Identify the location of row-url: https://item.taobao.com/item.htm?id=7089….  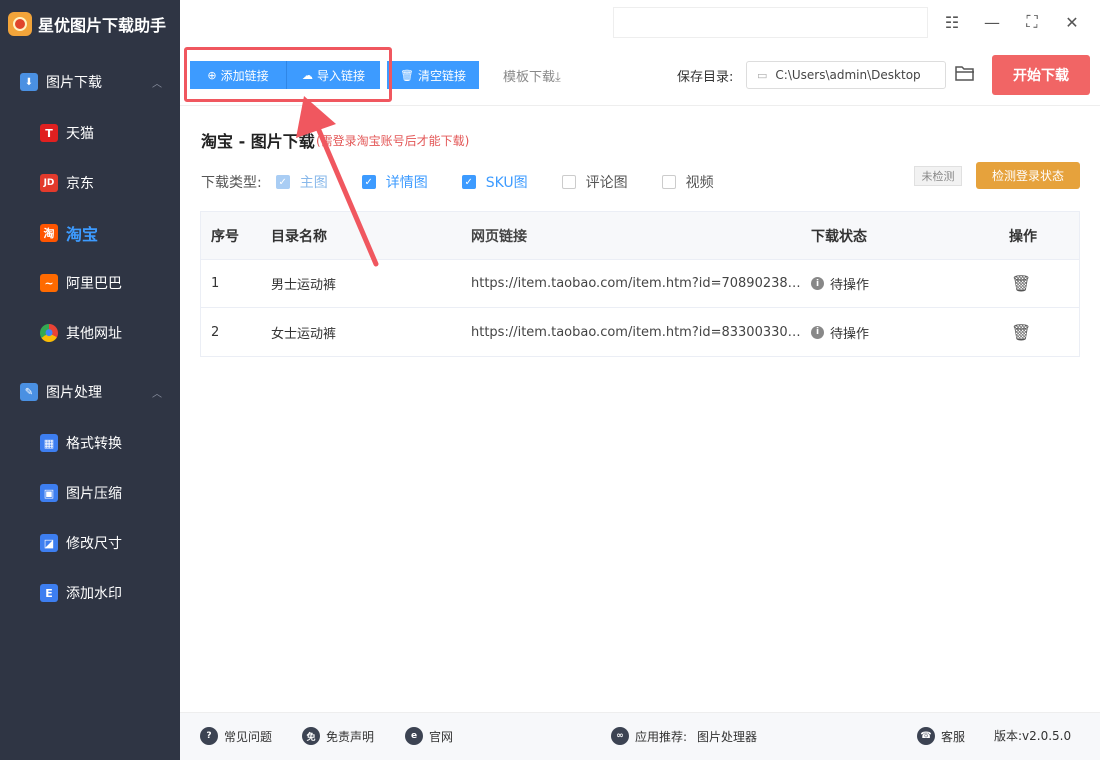
(636, 283).